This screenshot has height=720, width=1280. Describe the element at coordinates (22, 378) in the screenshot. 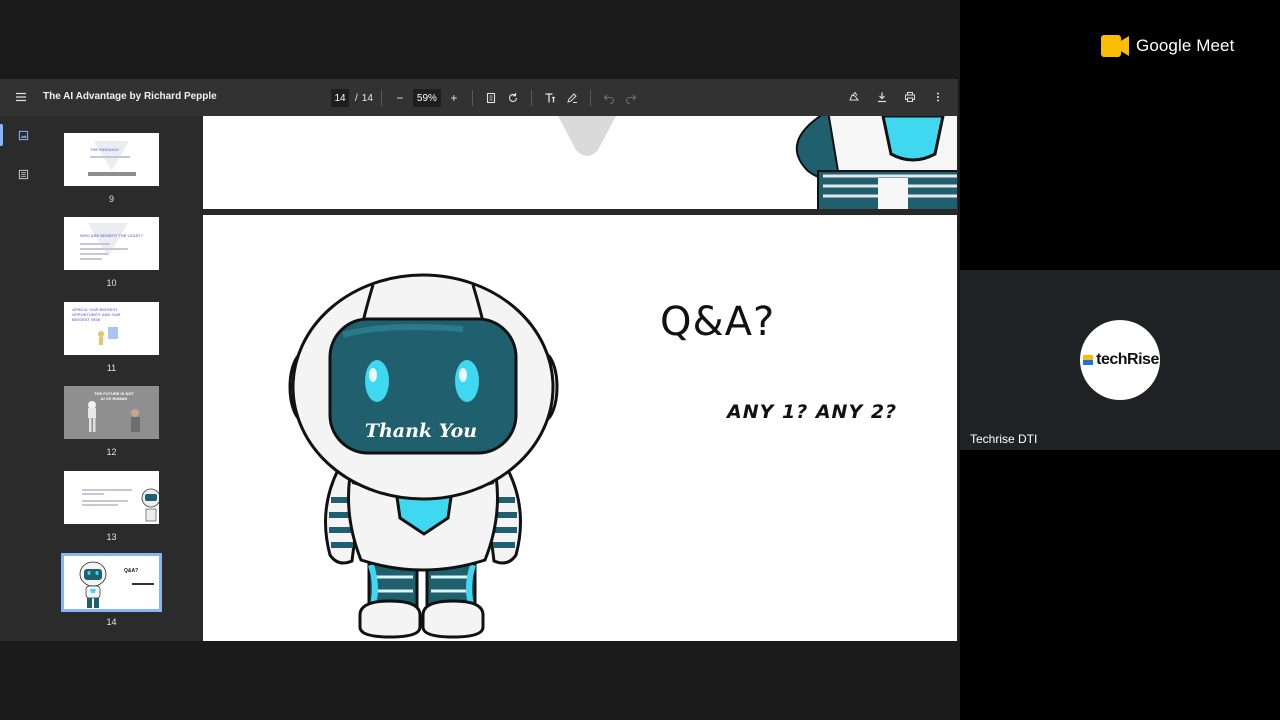

I see `sidebar-rail` at that location.